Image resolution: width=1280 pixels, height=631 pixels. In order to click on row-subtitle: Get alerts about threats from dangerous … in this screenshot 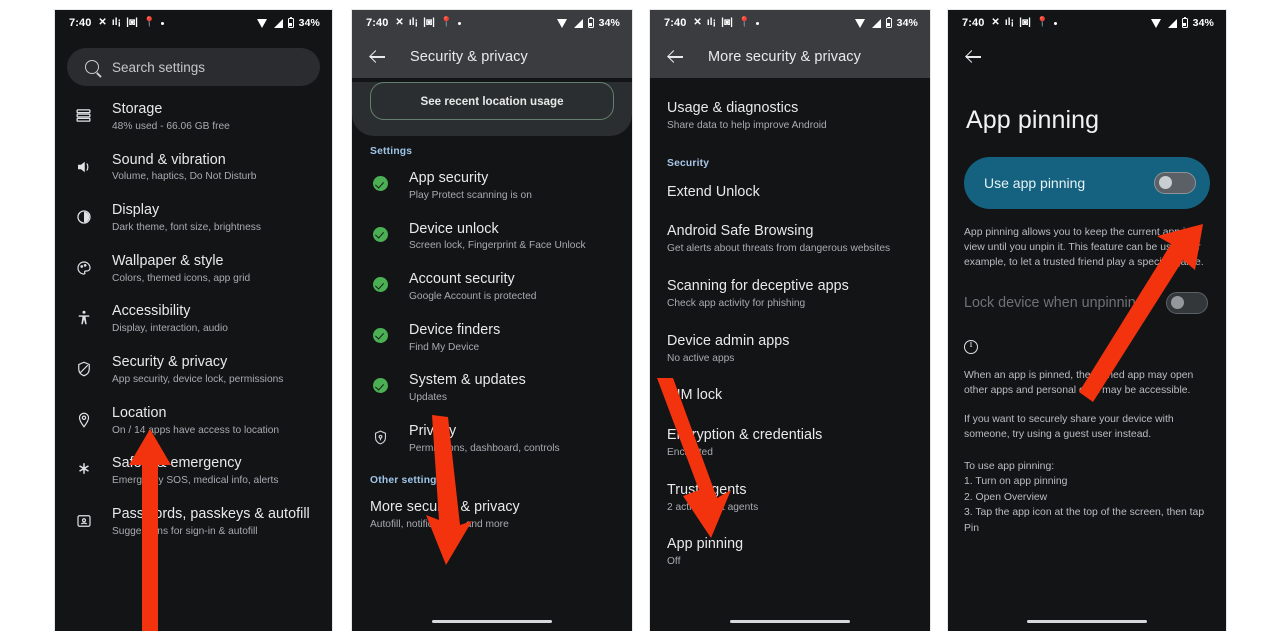, I will do `click(779, 249)`.